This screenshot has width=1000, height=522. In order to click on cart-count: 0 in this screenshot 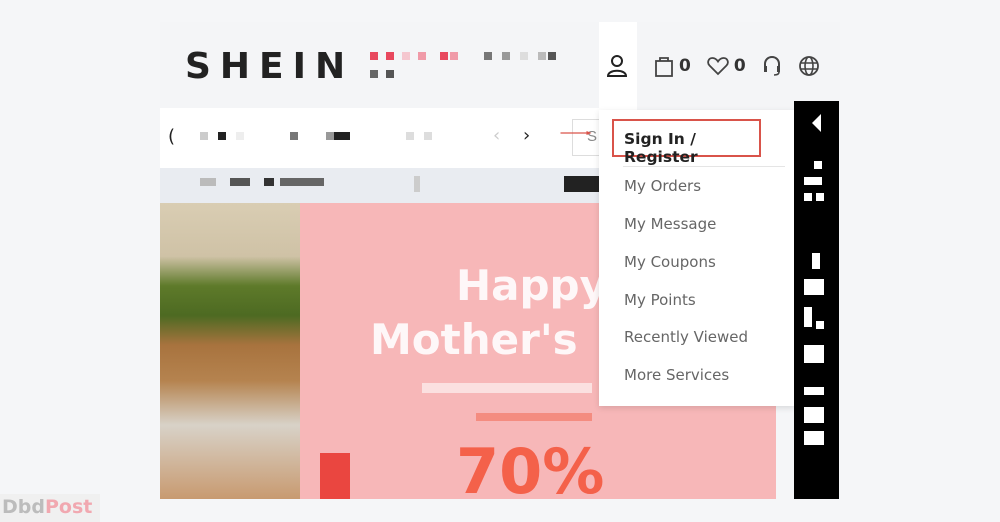, I will do `click(685, 66)`.